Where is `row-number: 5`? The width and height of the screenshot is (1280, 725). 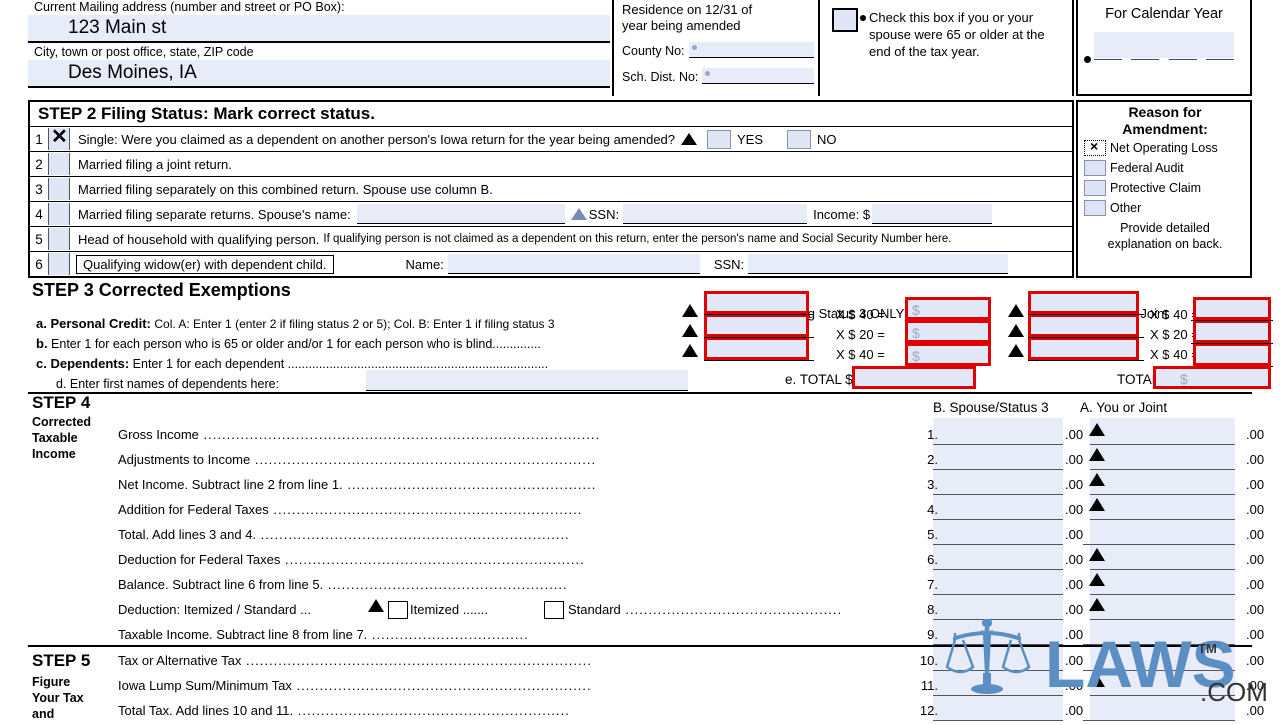 row-number: 5 is located at coordinates (39, 239).